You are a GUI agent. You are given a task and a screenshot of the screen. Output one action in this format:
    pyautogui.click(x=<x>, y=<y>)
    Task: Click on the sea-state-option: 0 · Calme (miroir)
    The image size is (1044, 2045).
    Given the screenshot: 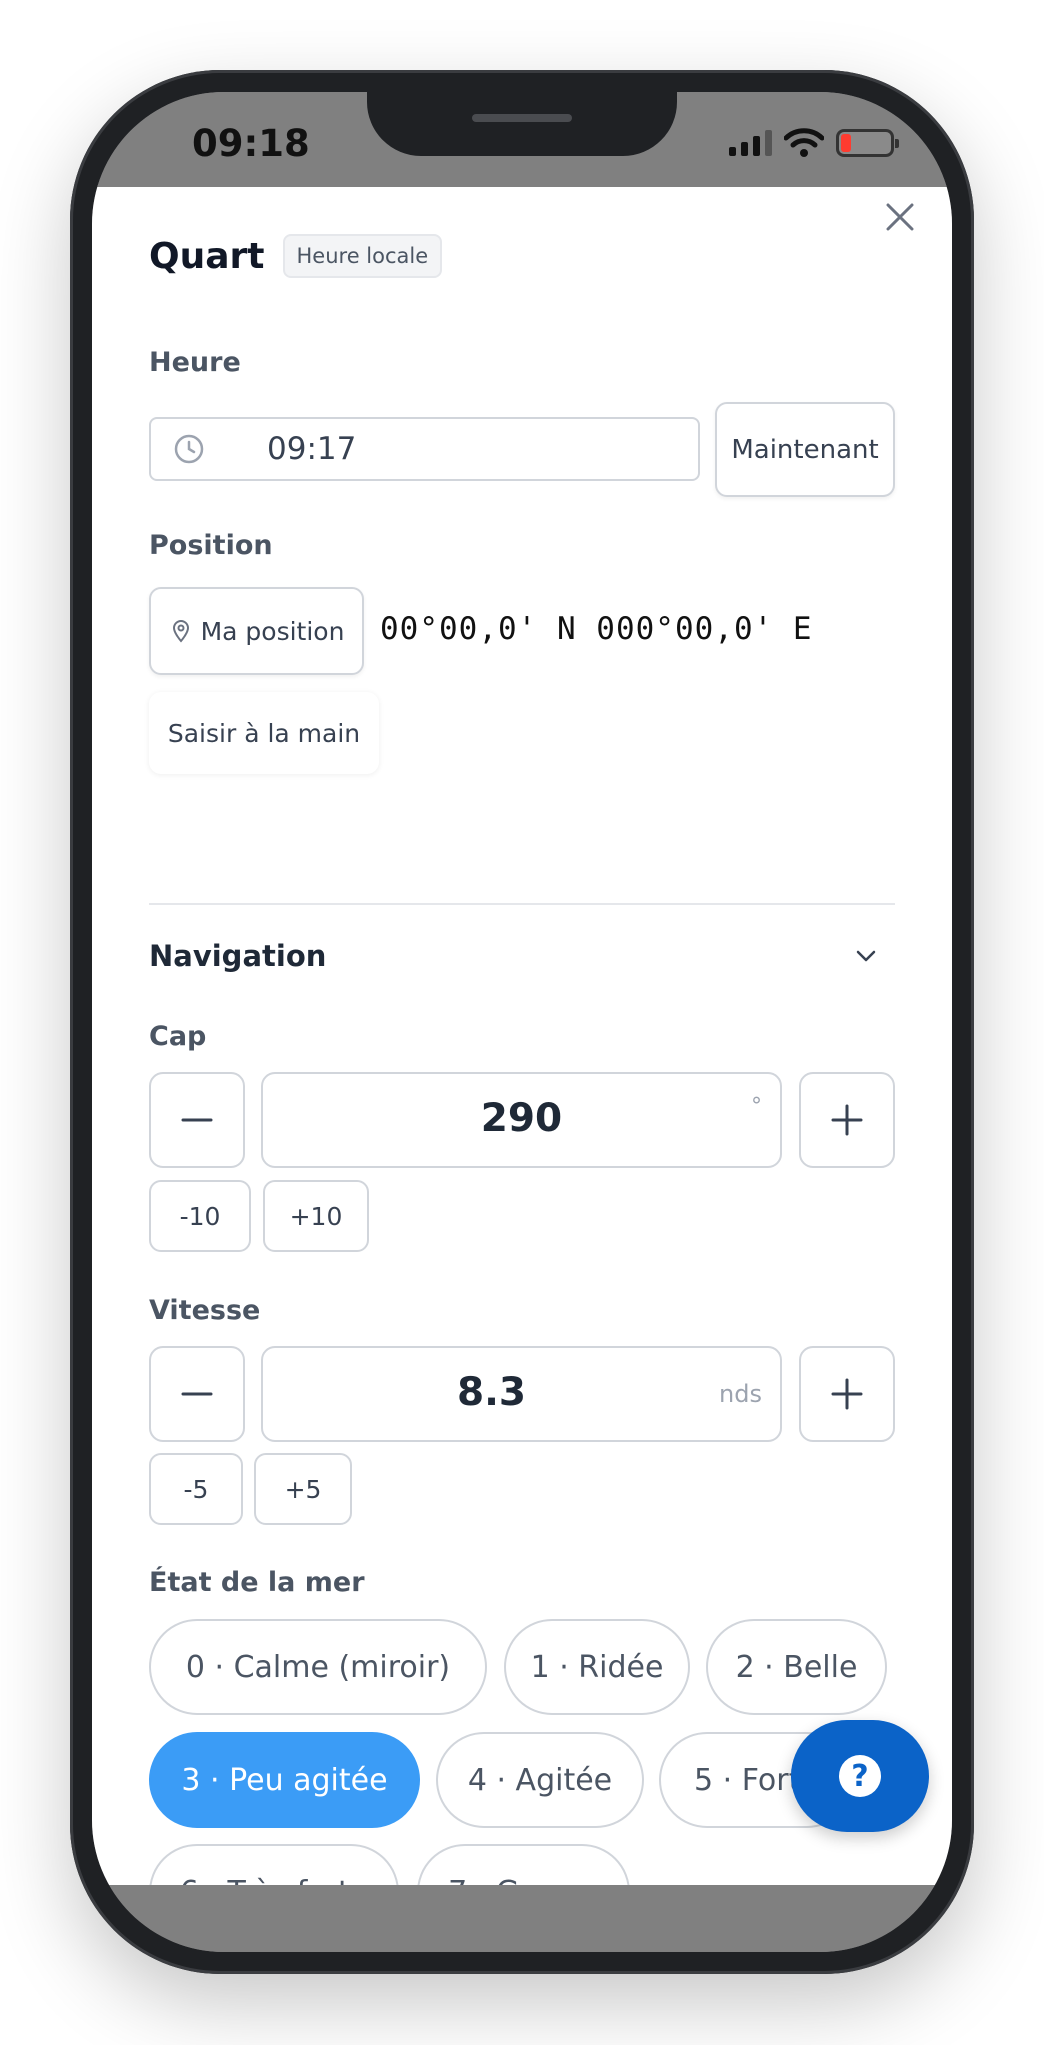 What is the action you would take?
    pyautogui.click(x=318, y=1667)
    